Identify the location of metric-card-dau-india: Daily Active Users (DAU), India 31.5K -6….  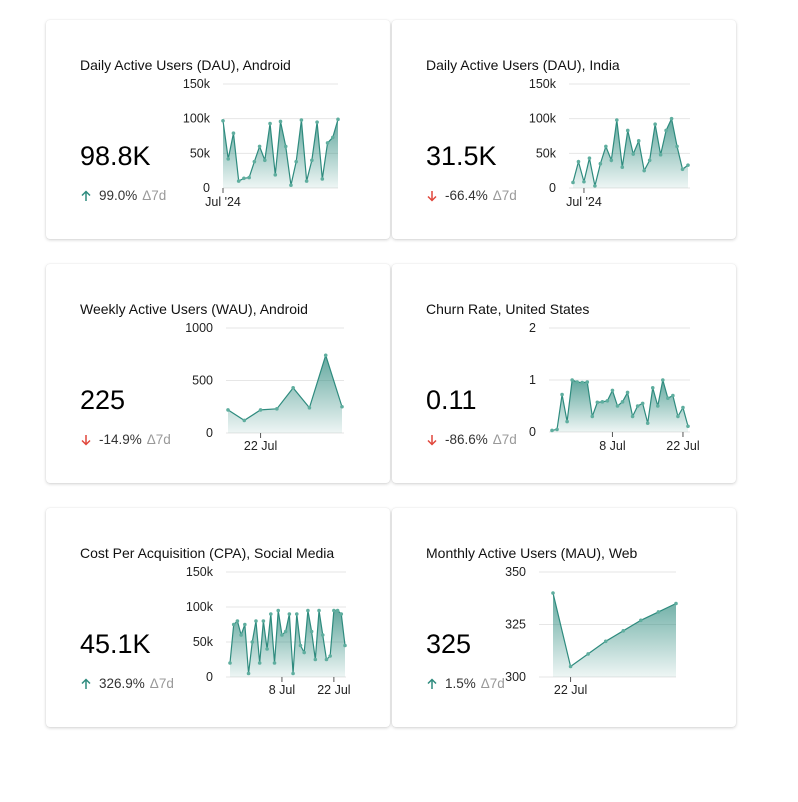
(564, 129).